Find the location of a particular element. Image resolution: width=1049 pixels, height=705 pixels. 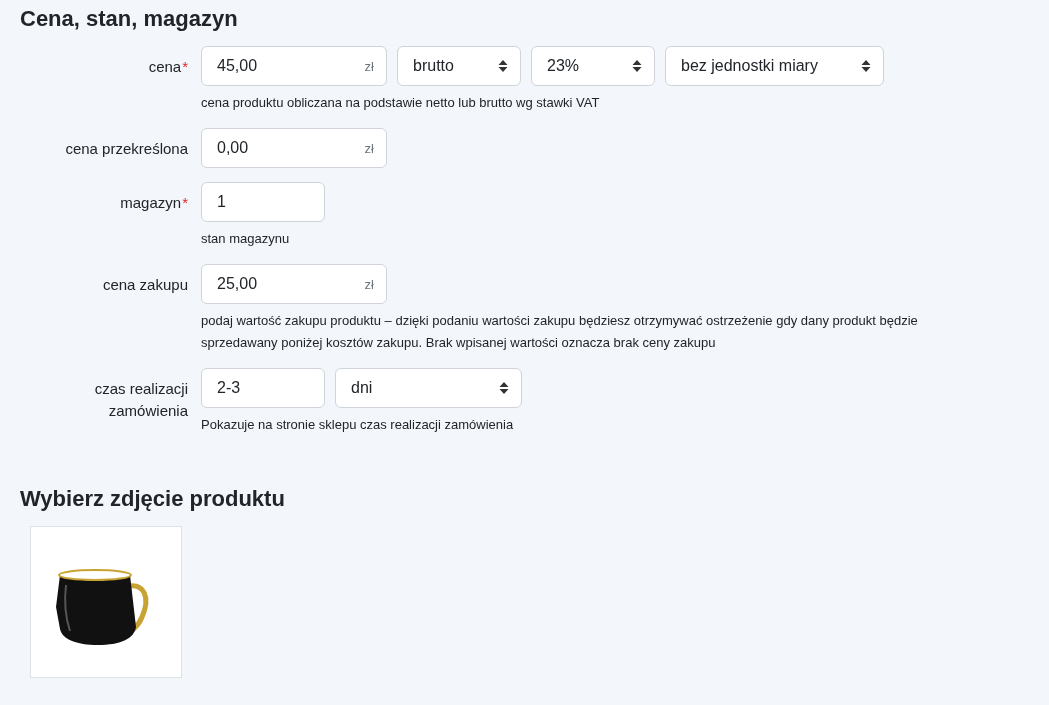

section-heading: Cena, stan, magazyn is located at coordinates (129, 19).